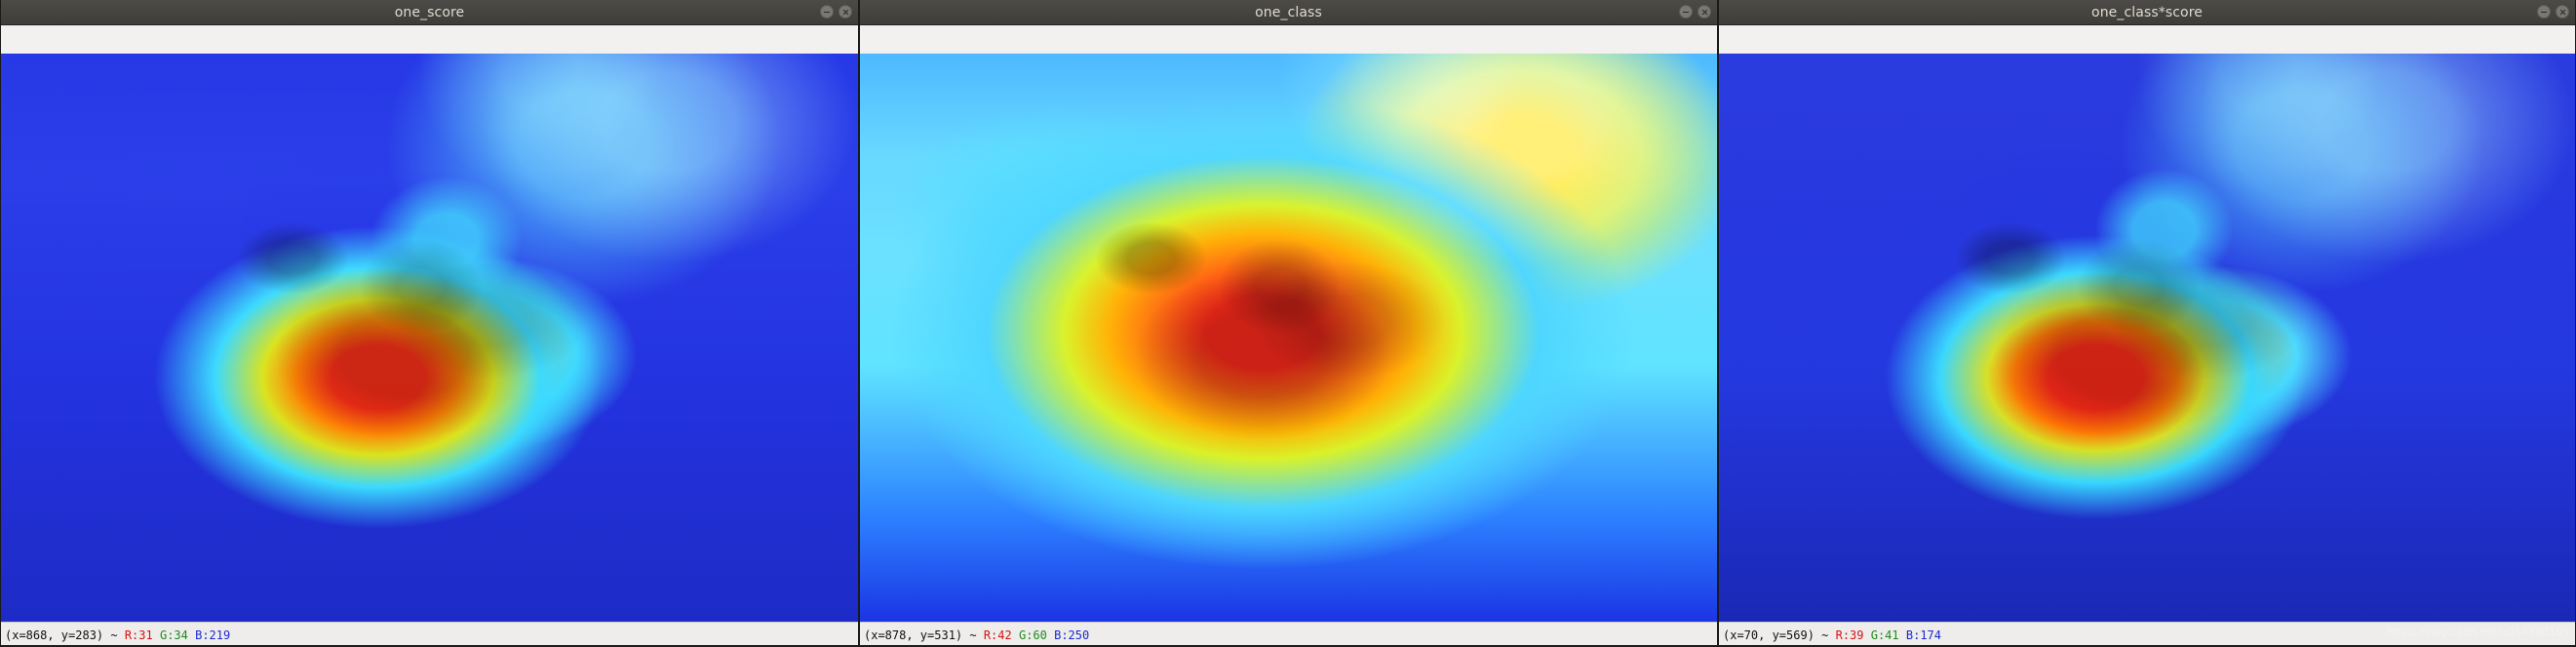 This screenshot has height=647, width=2576. I want to click on window-title: one_score, so click(429, 12).